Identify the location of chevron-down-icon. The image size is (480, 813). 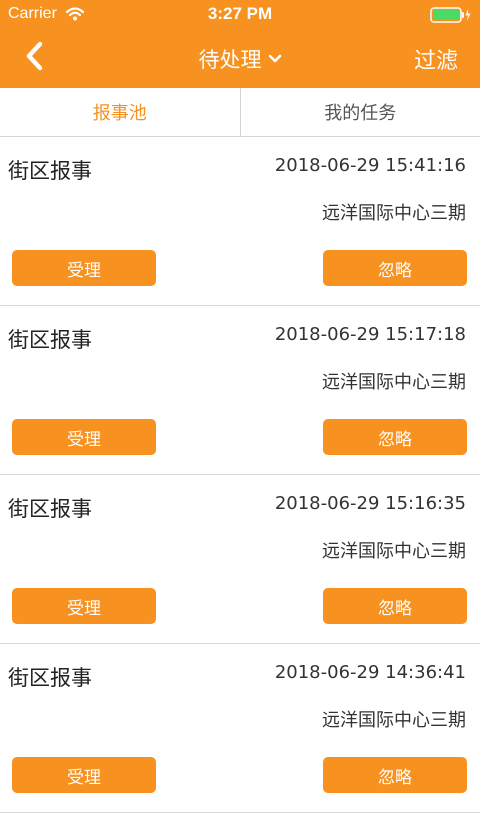
(275, 59).